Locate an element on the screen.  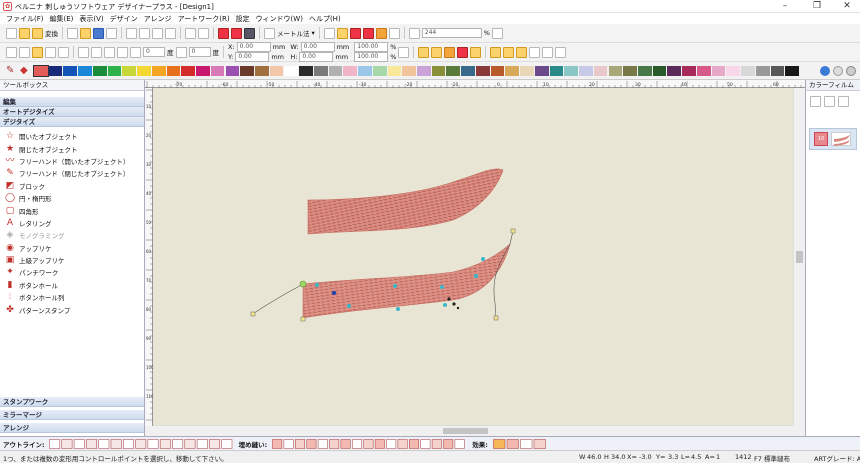
tool-item: ☆ 開いたオブジェクト is located at coordinates (72, 136).